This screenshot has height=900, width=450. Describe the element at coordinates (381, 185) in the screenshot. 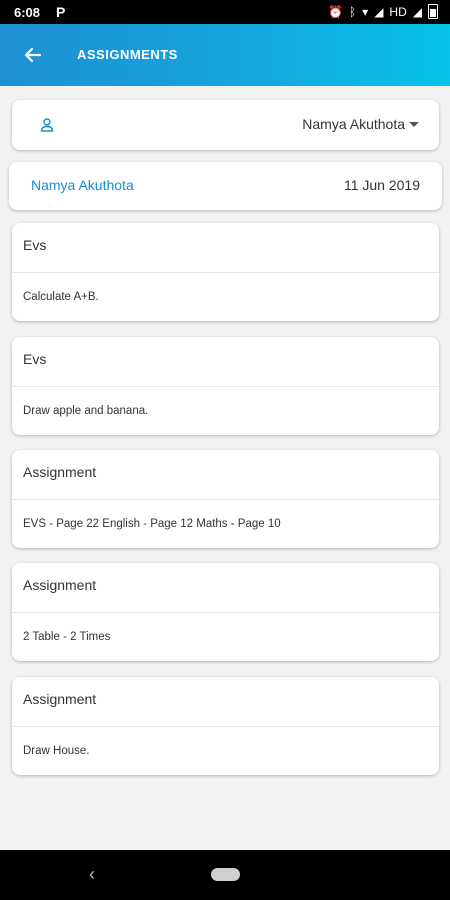

I see `assignment-date: 11 Jun 2019` at that location.